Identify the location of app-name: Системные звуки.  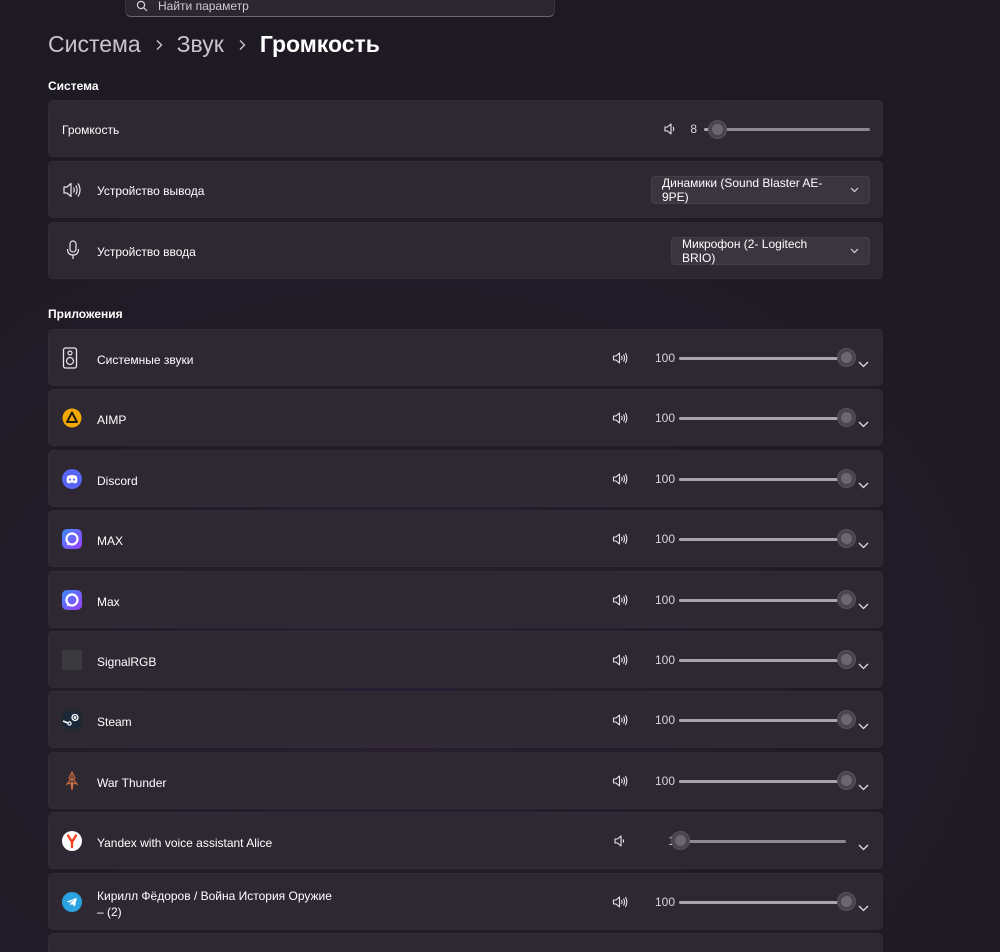
(145, 360).